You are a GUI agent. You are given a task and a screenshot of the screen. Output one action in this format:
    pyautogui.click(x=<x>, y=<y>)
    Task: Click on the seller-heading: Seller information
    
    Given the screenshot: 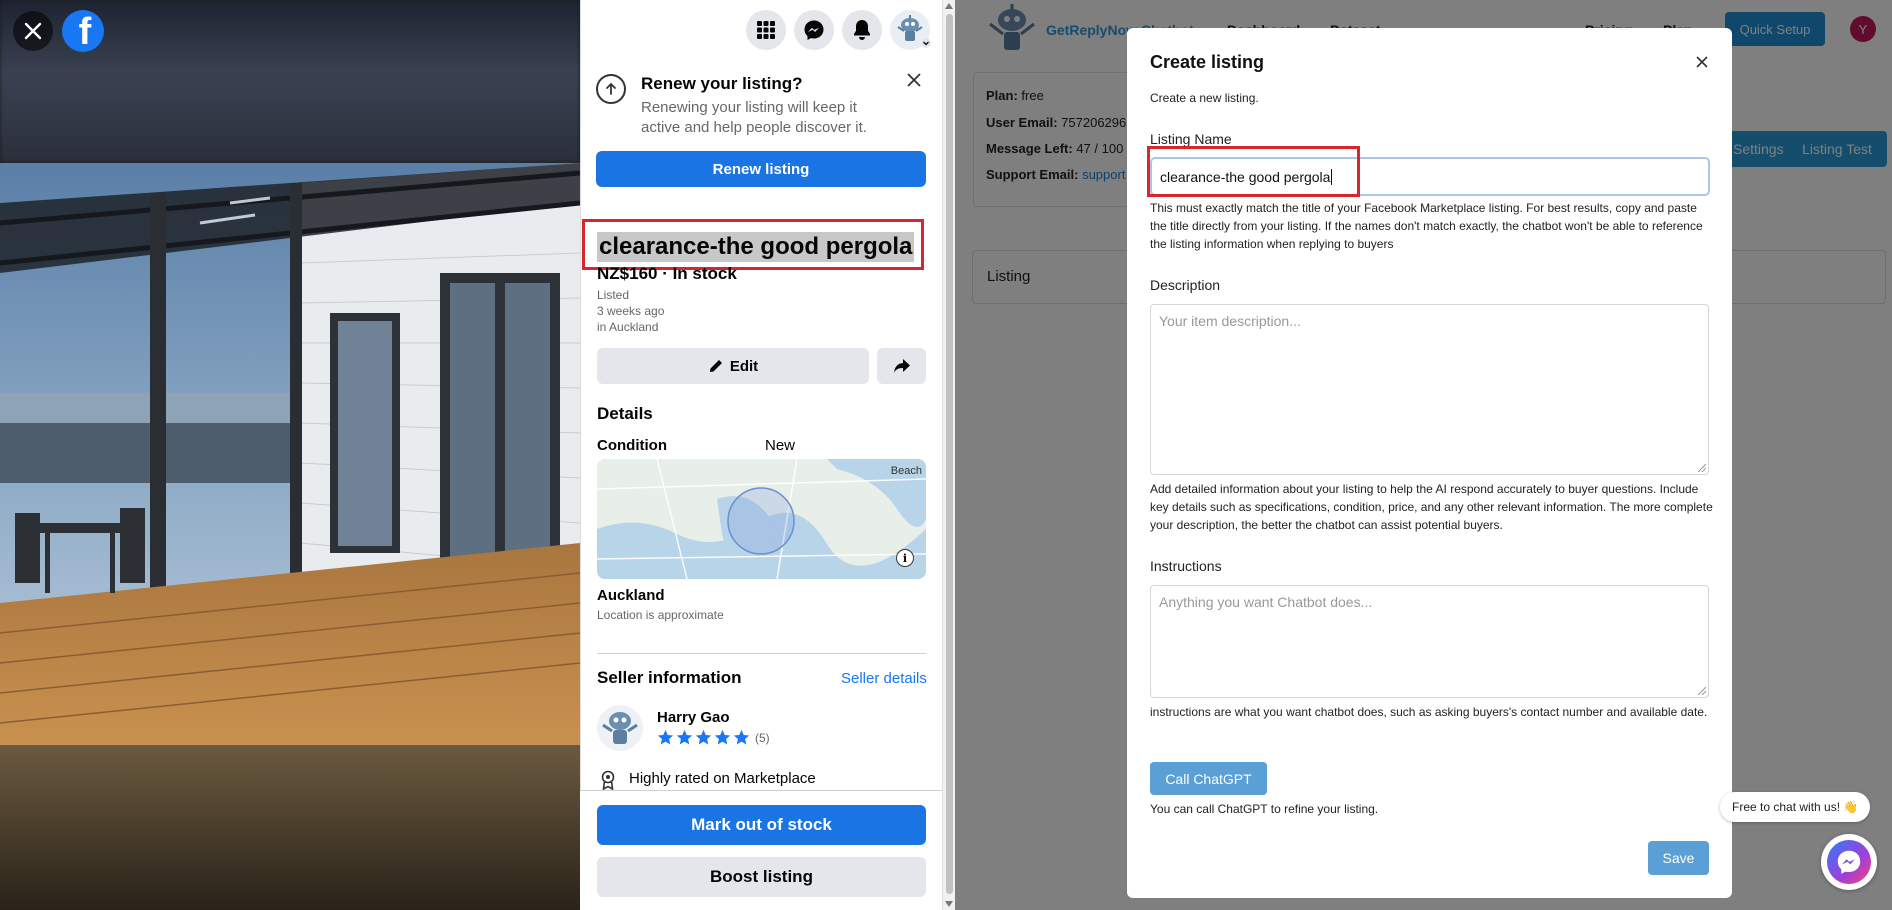 What is the action you would take?
    pyautogui.click(x=669, y=677)
    